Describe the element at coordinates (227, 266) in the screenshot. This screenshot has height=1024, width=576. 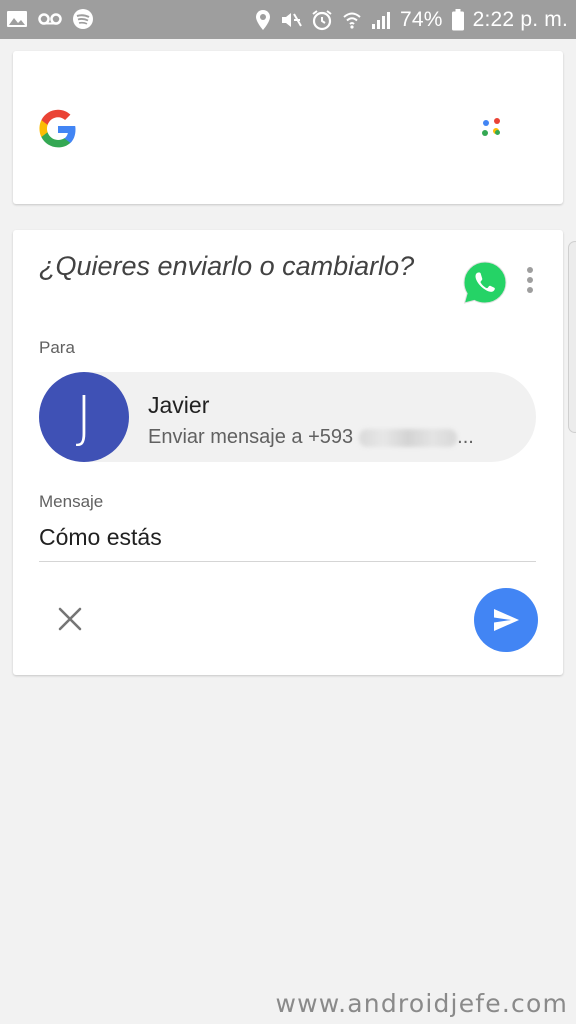
I see `card-question: ¿Quieres enviarlo o cambiarlo?` at that location.